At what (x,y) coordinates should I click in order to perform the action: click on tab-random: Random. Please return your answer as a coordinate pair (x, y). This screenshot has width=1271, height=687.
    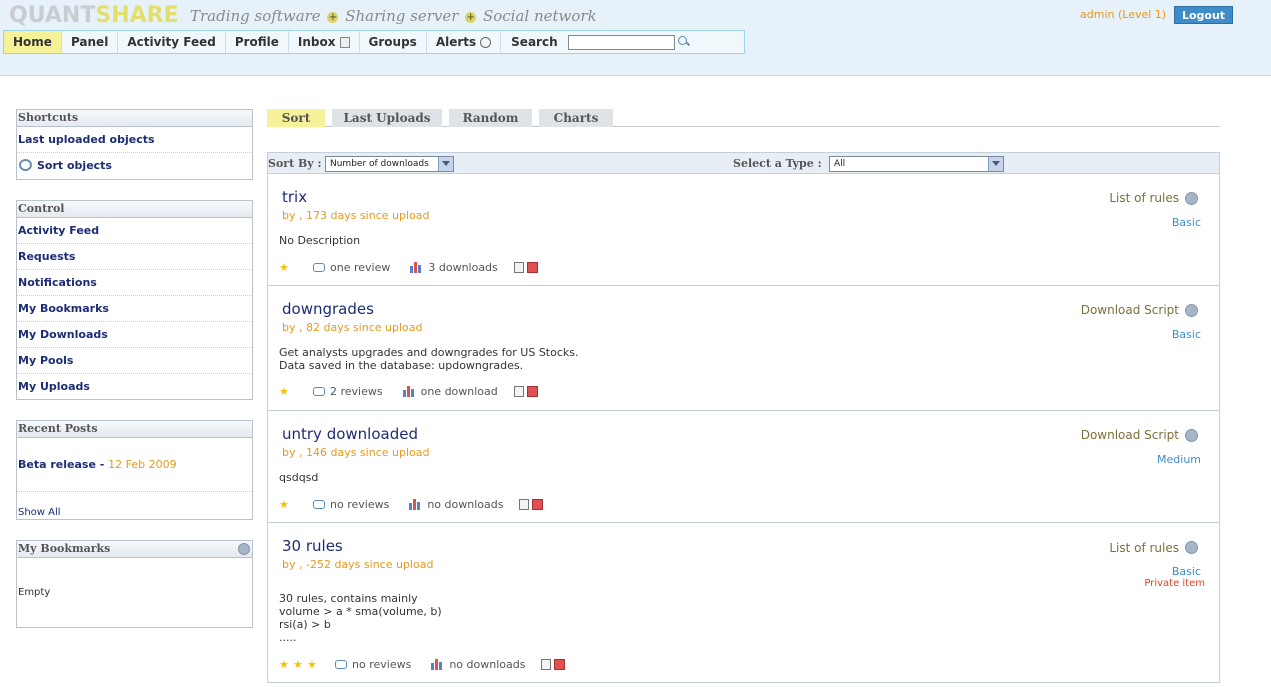
    Looking at the image, I should click on (490, 118).